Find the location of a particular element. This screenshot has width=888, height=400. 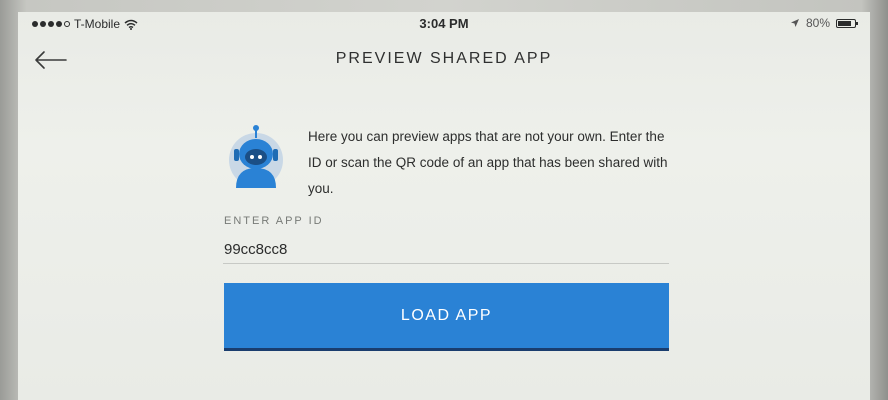

battery-icon is located at coordinates (847, 23).